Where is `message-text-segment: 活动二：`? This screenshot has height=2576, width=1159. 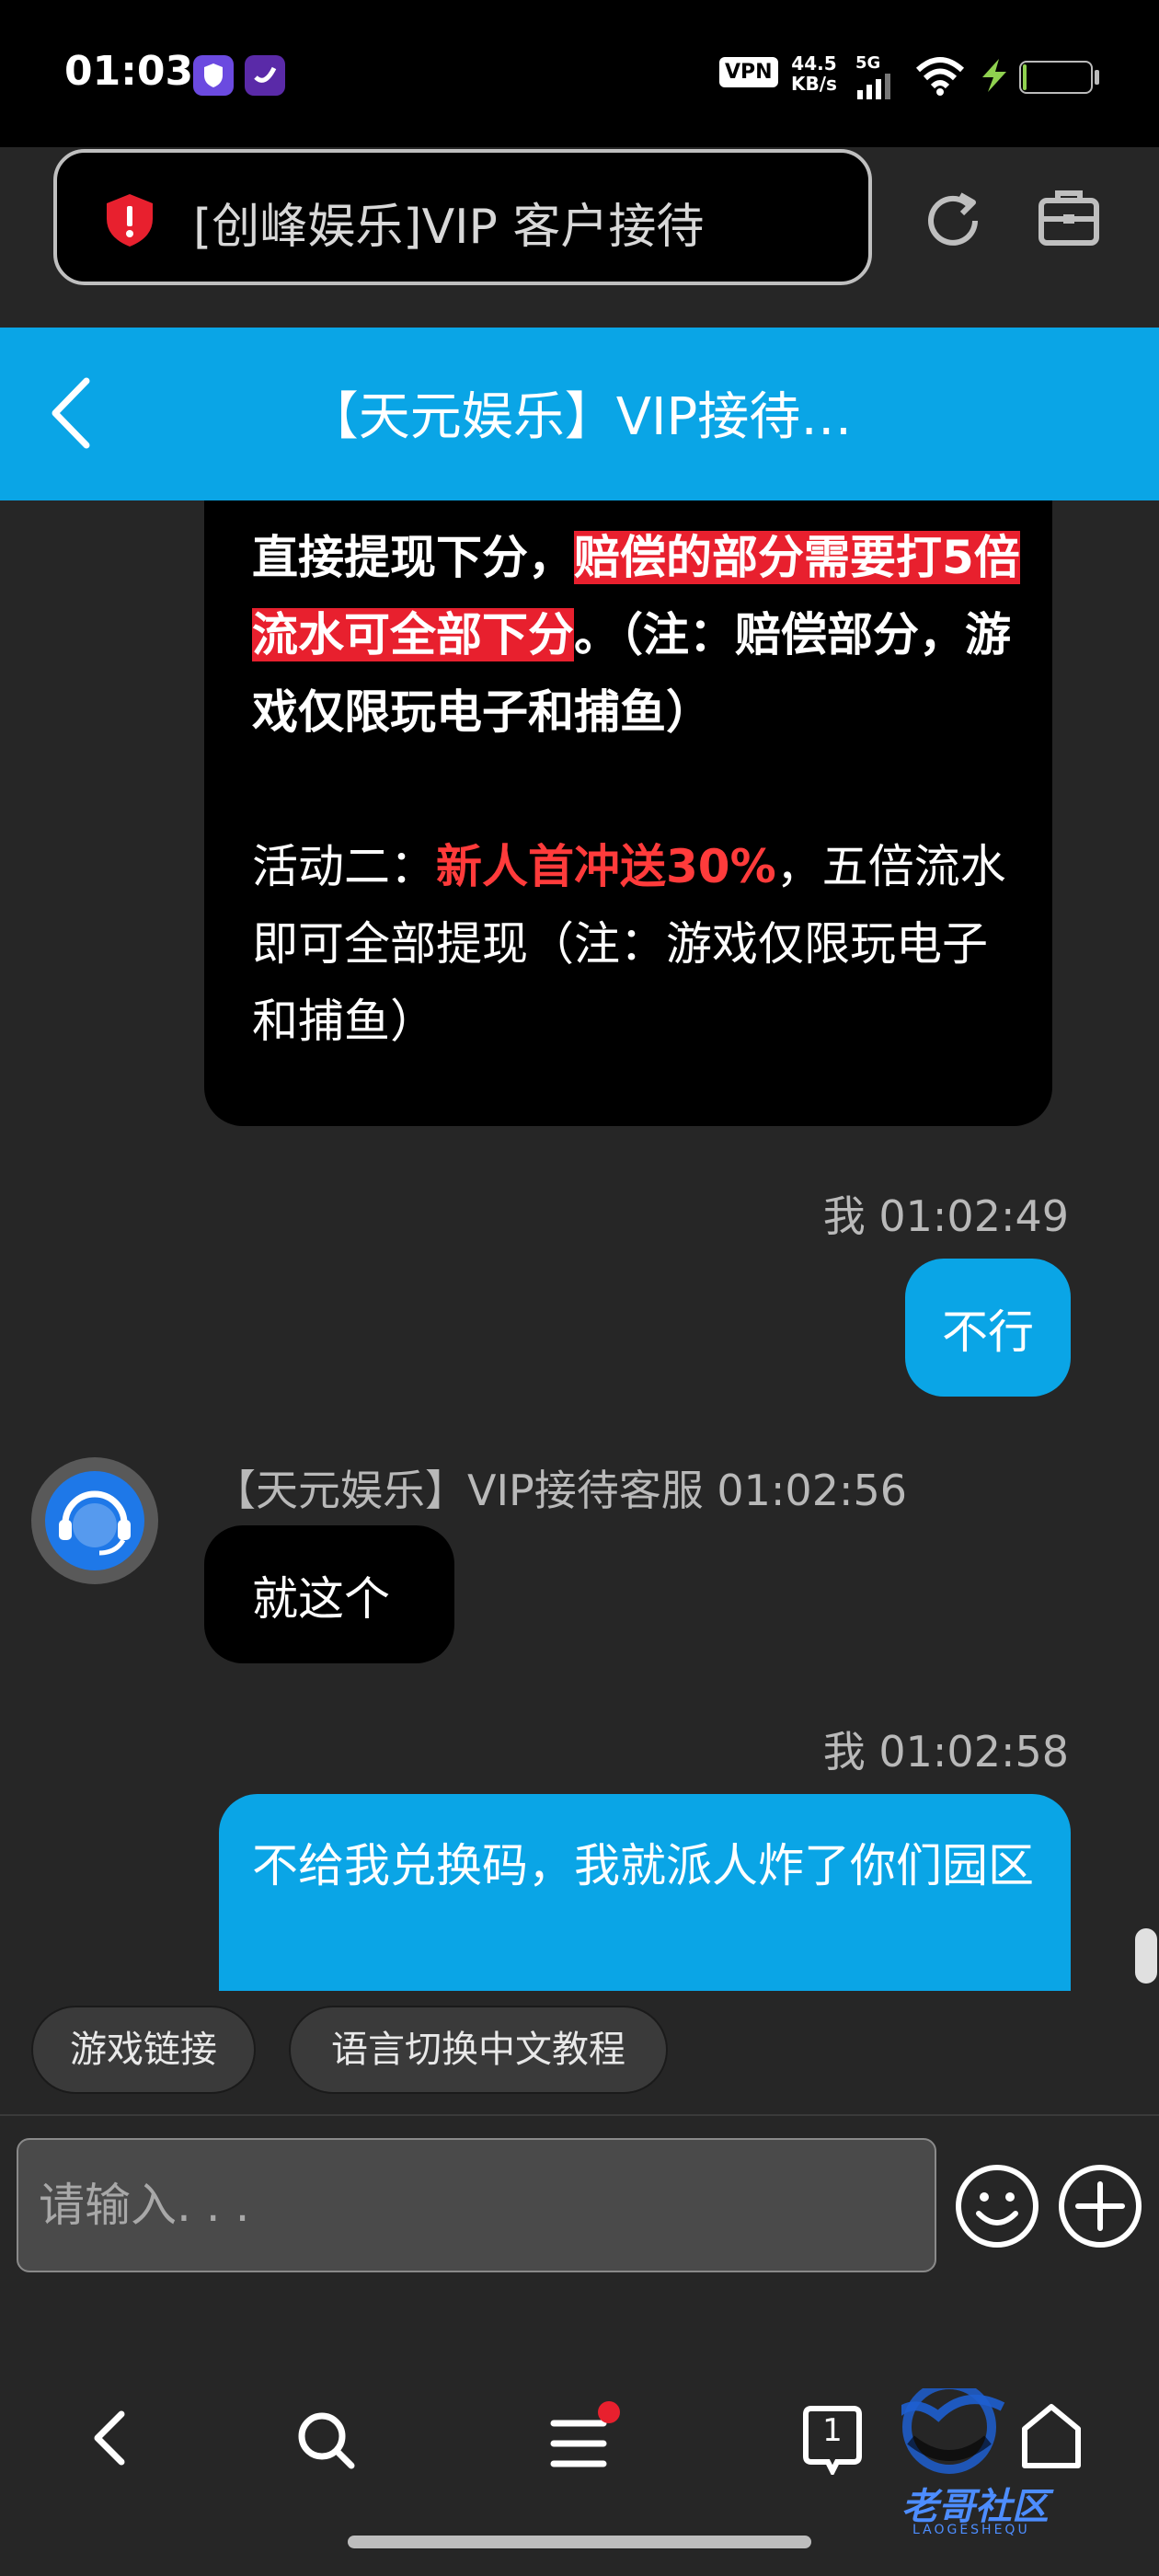 message-text-segment: 活动二： is located at coordinates (344, 866).